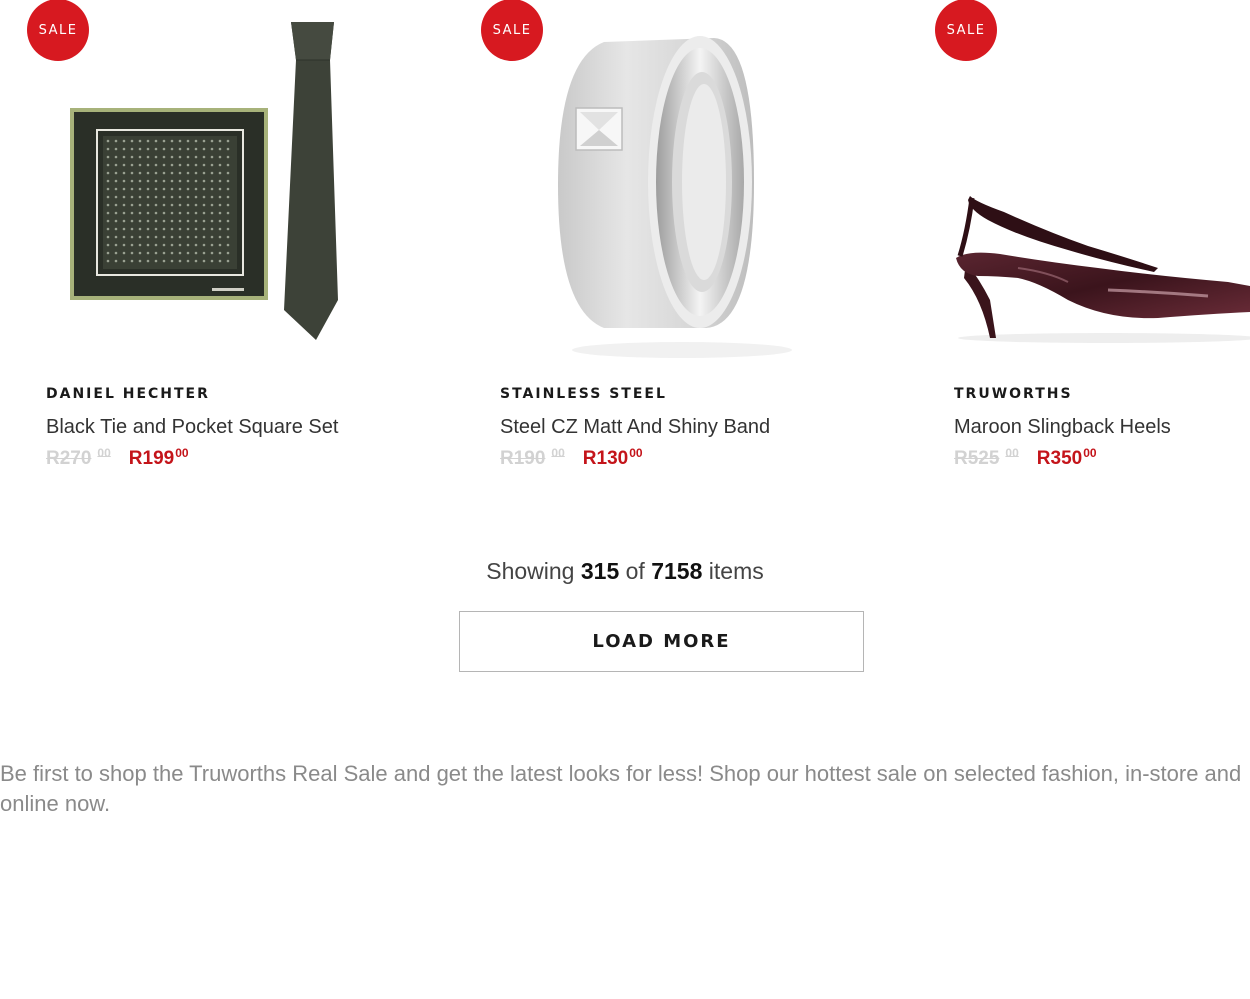  I want to click on product-name: Maroon Slingback Heels, so click(1062, 427).